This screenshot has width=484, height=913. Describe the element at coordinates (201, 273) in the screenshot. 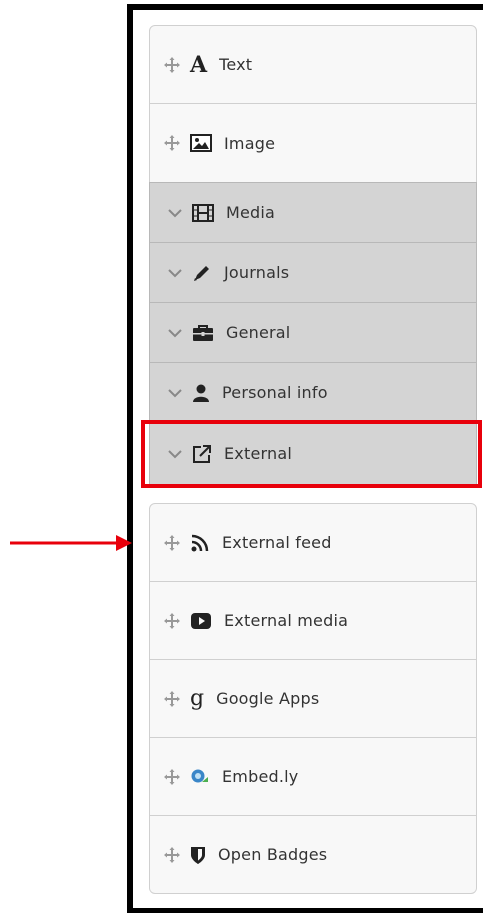

I see `pencil-icon` at that location.